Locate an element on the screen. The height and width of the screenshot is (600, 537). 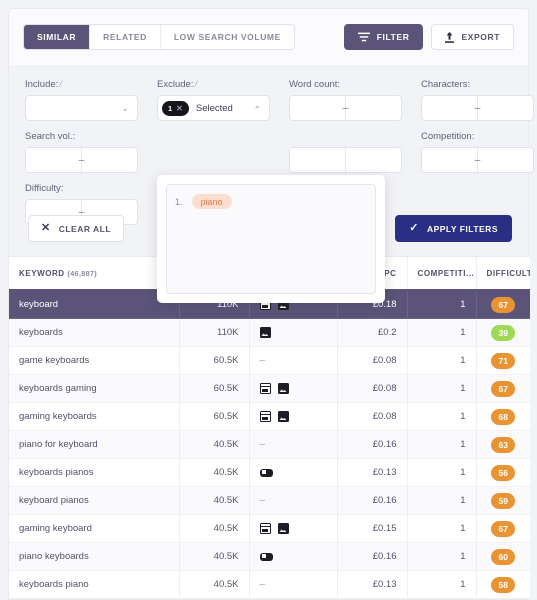
check-icon: ✓ is located at coordinates (414, 228).